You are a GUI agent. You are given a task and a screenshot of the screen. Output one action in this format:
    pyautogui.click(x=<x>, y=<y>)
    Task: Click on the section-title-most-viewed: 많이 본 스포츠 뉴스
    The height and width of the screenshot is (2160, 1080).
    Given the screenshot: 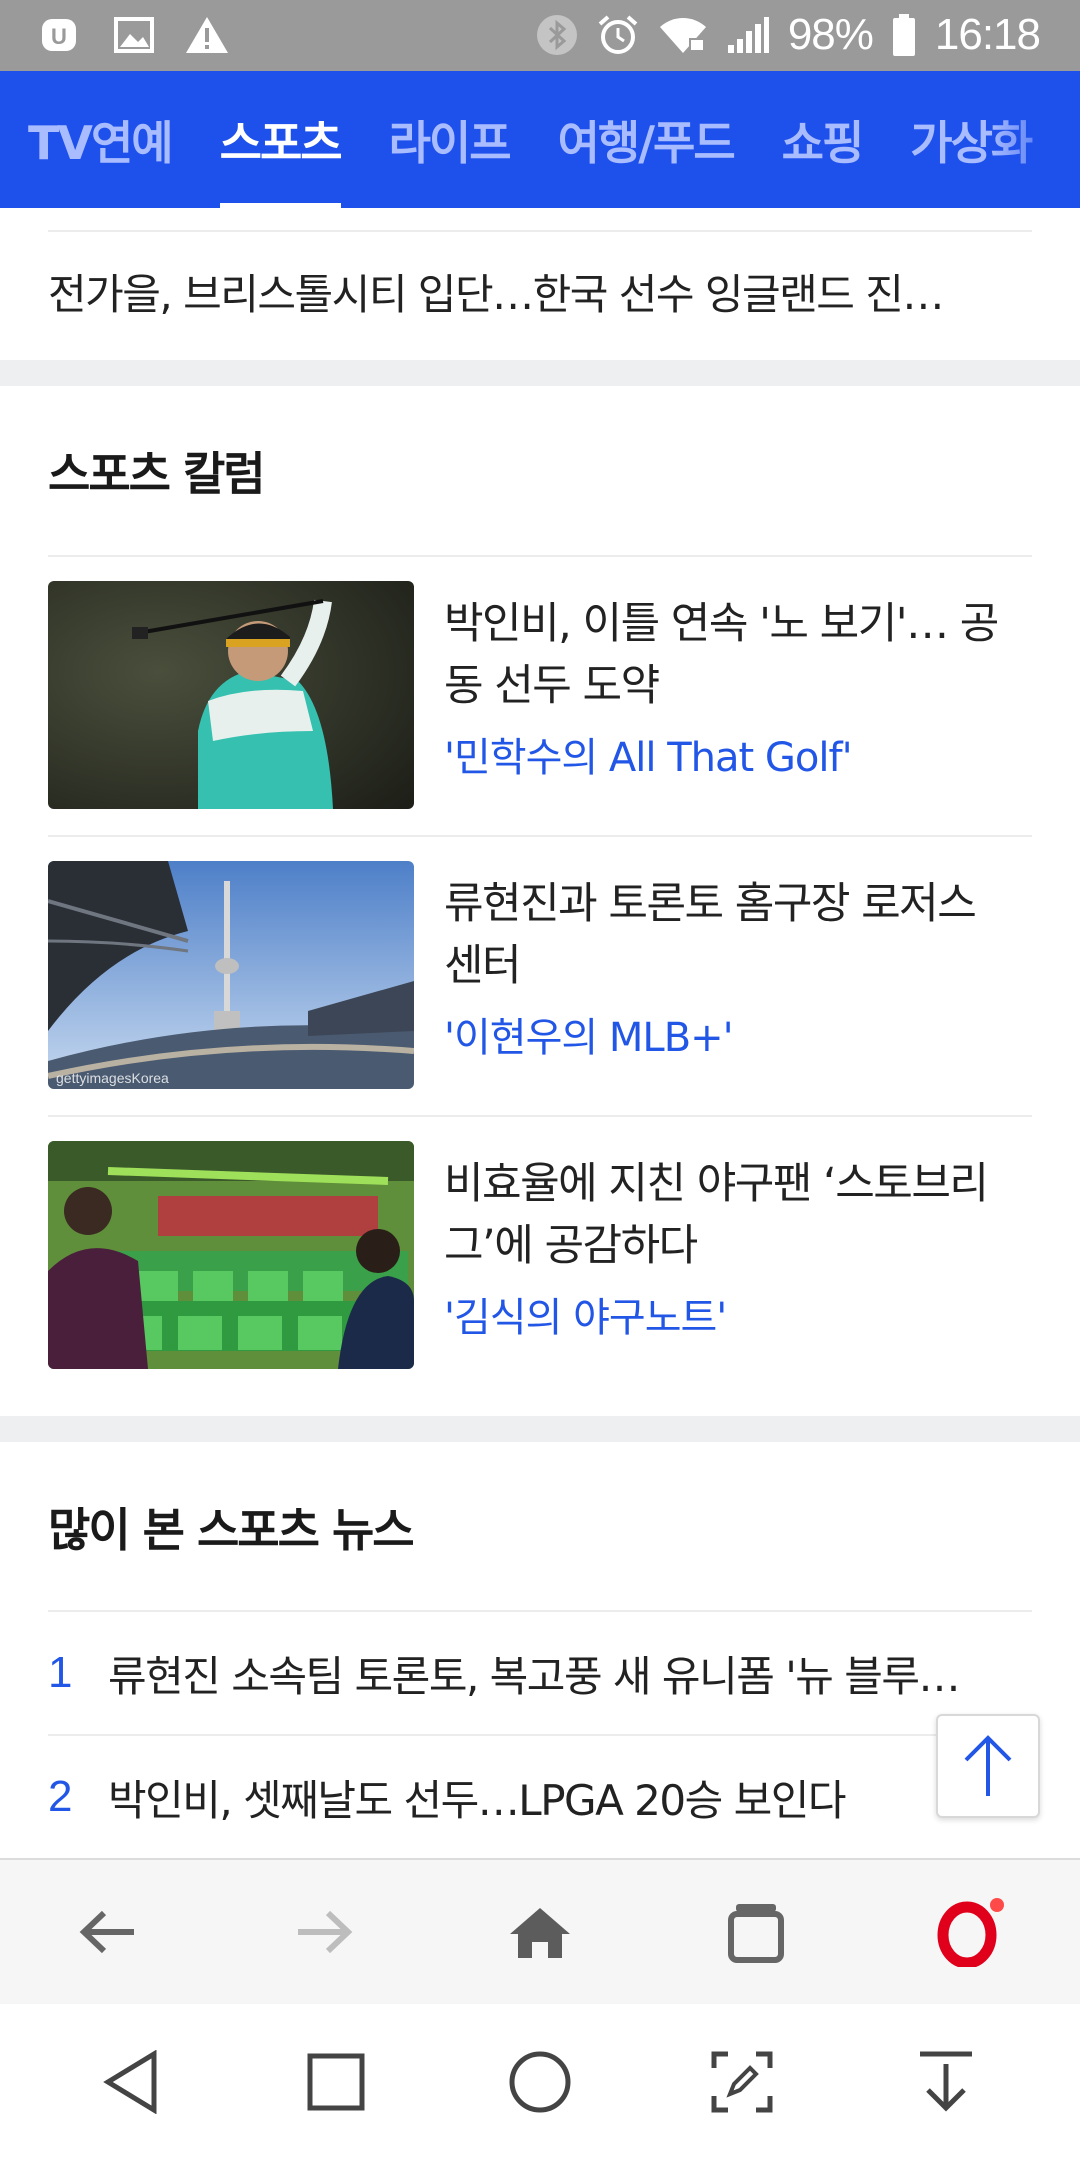 What is the action you would take?
    pyautogui.click(x=231, y=1530)
    